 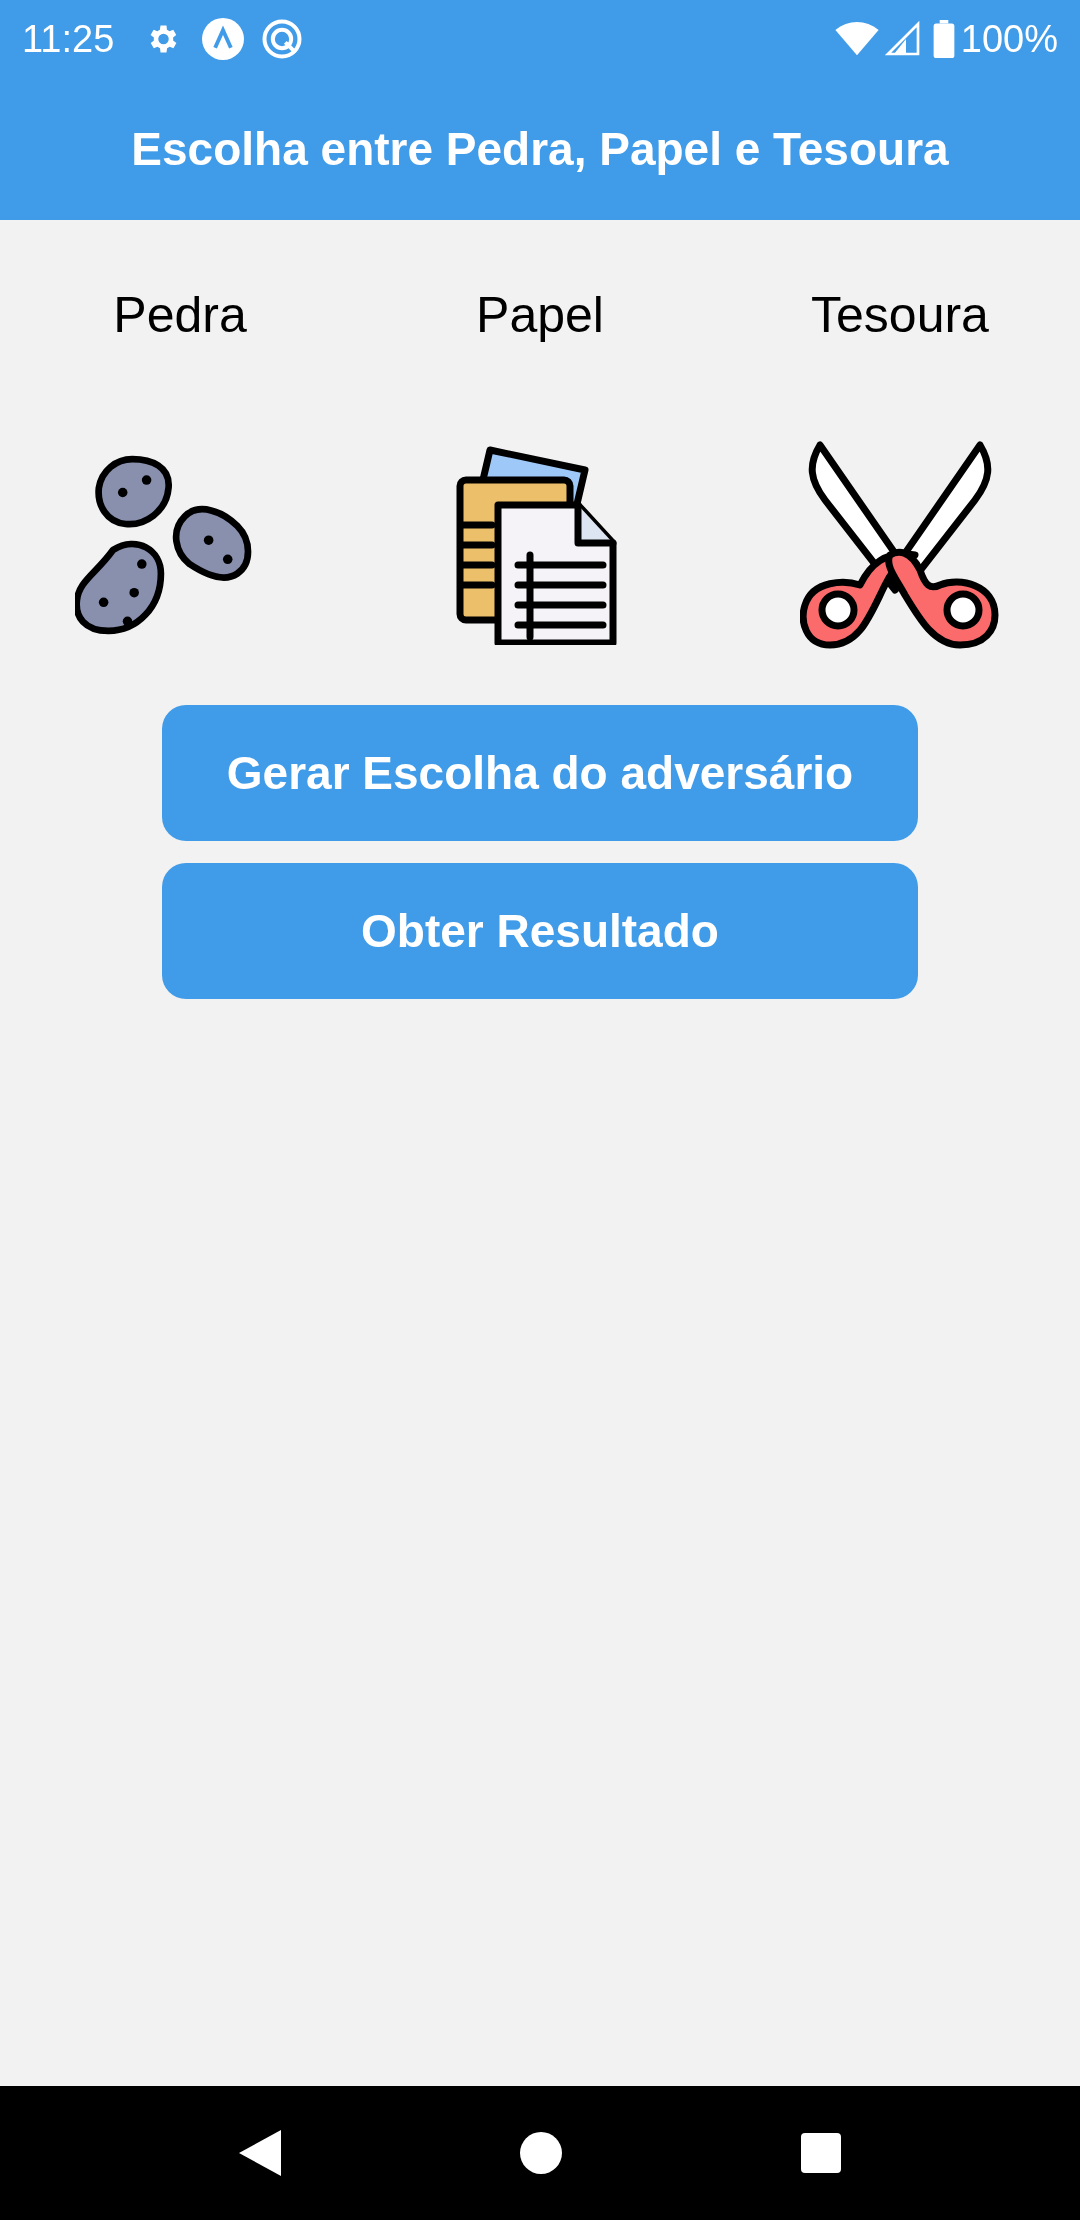 What do you see at coordinates (1009, 39) in the screenshot?
I see `battery-percentage: 100%` at bounding box center [1009, 39].